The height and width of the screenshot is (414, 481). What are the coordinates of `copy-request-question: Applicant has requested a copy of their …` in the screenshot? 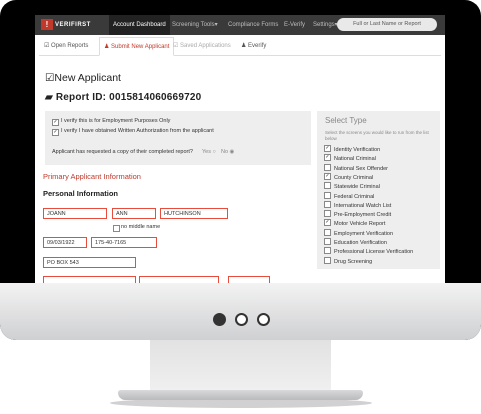 It's located at (122, 152).